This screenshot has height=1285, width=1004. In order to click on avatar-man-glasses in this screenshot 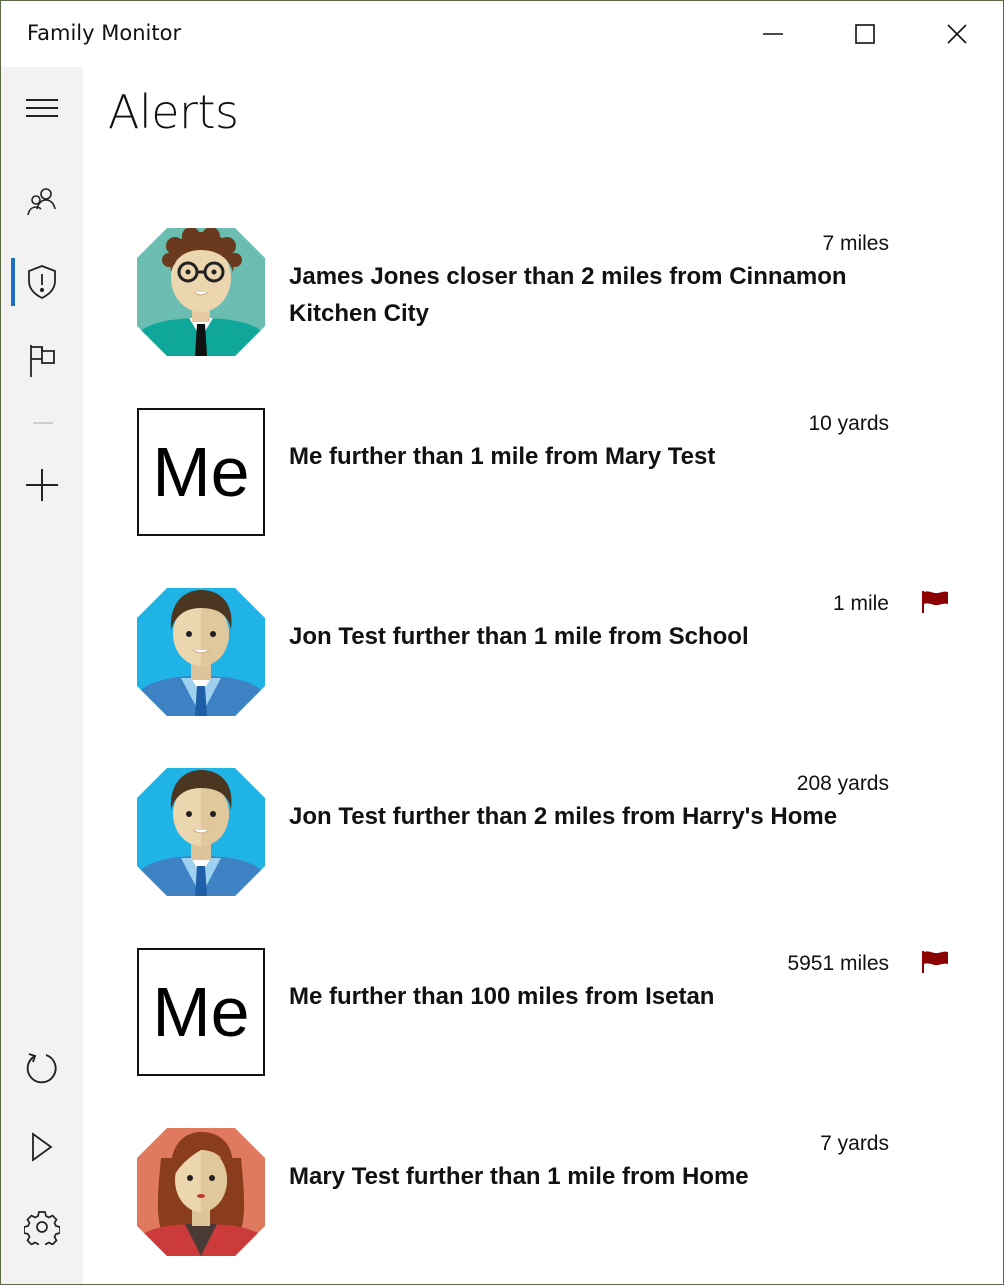, I will do `click(201, 292)`.